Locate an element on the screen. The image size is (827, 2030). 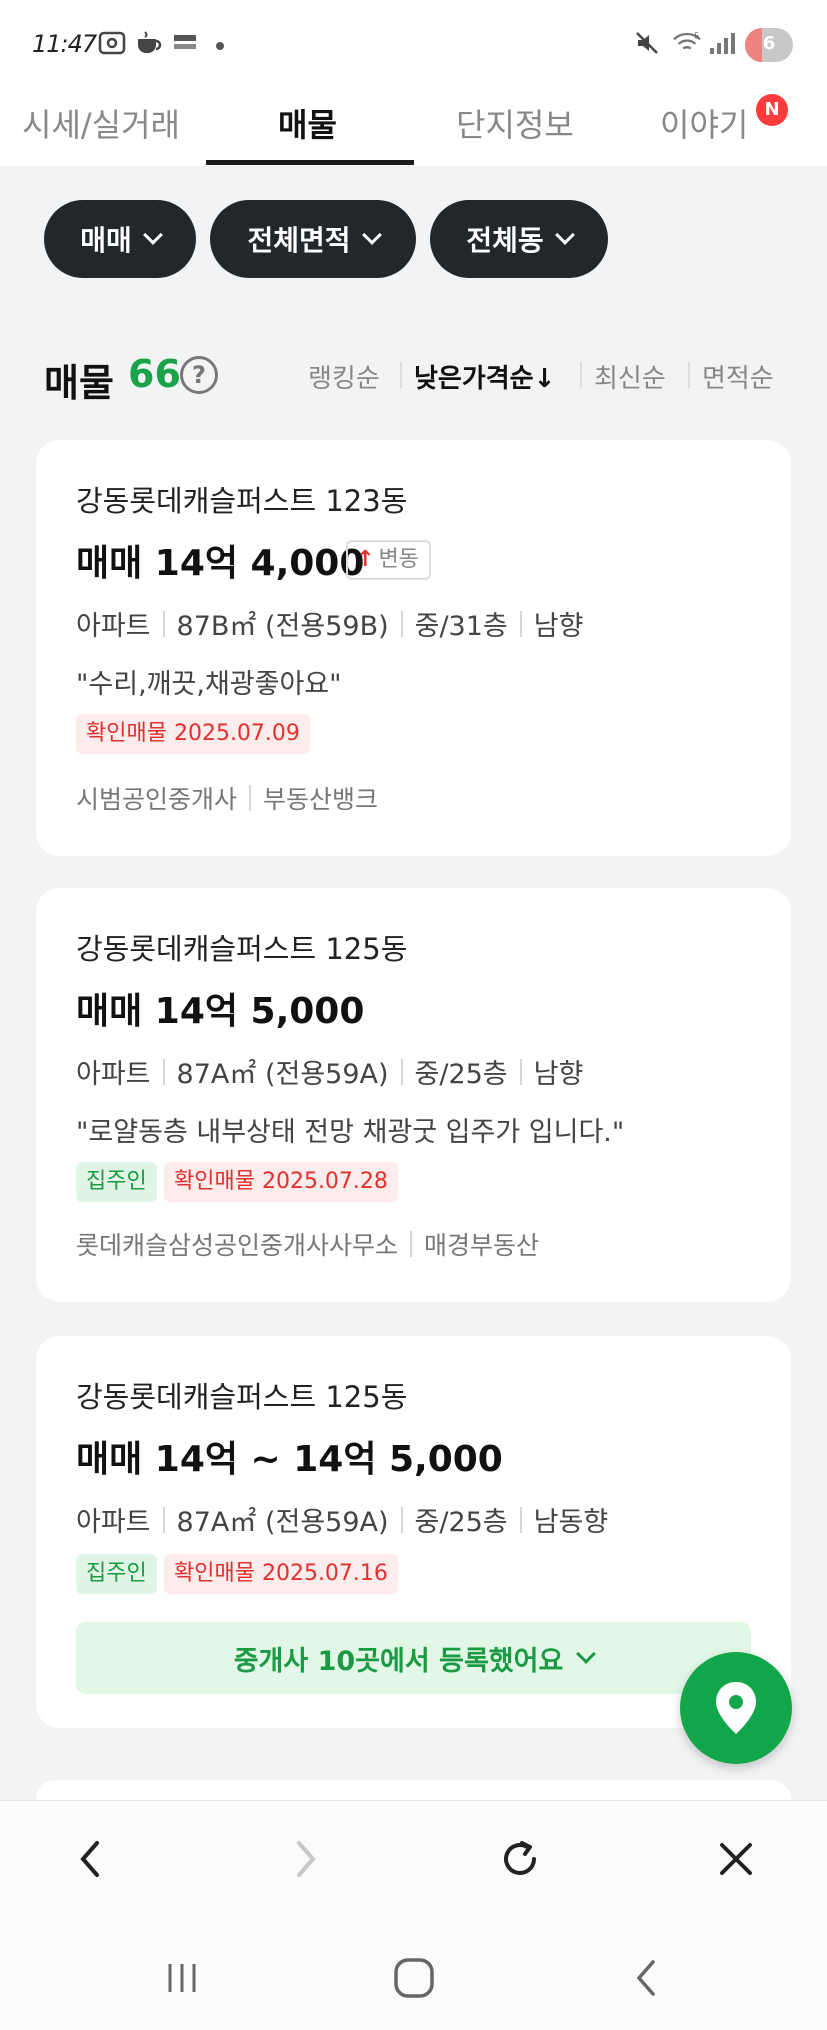
arrow-up-icon: ↑ is located at coordinates (365, 559).